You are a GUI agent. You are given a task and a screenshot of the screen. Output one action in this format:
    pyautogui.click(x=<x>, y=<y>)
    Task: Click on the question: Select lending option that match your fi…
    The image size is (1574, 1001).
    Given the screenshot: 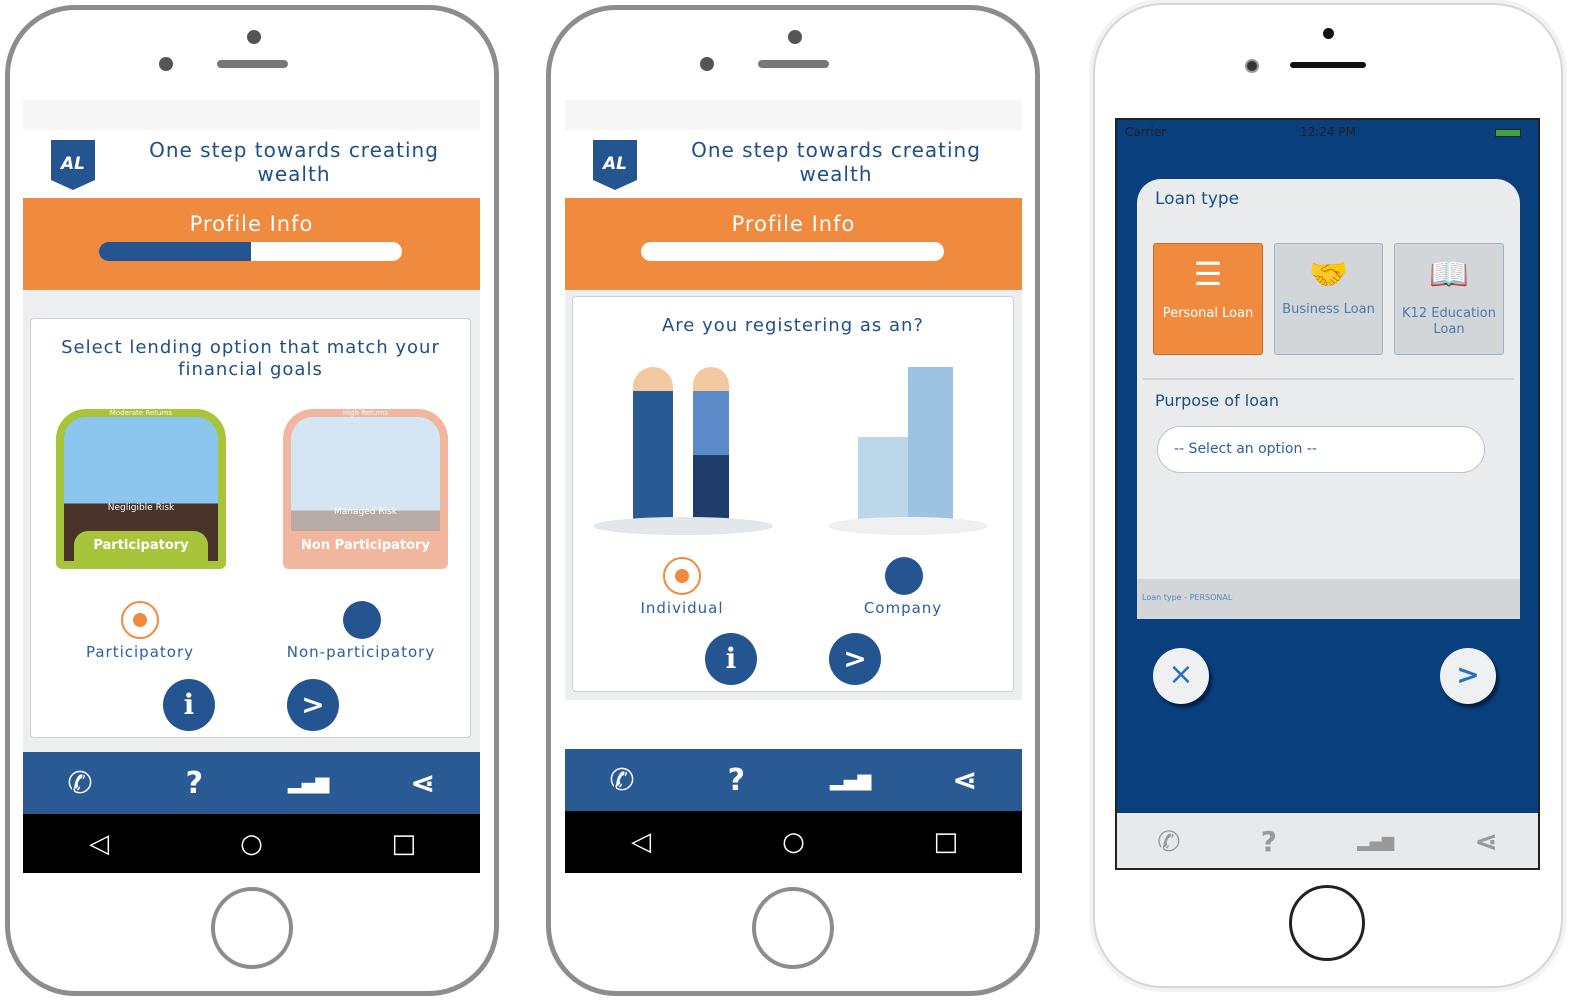 What is the action you would take?
    pyautogui.click(x=250, y=358)
    